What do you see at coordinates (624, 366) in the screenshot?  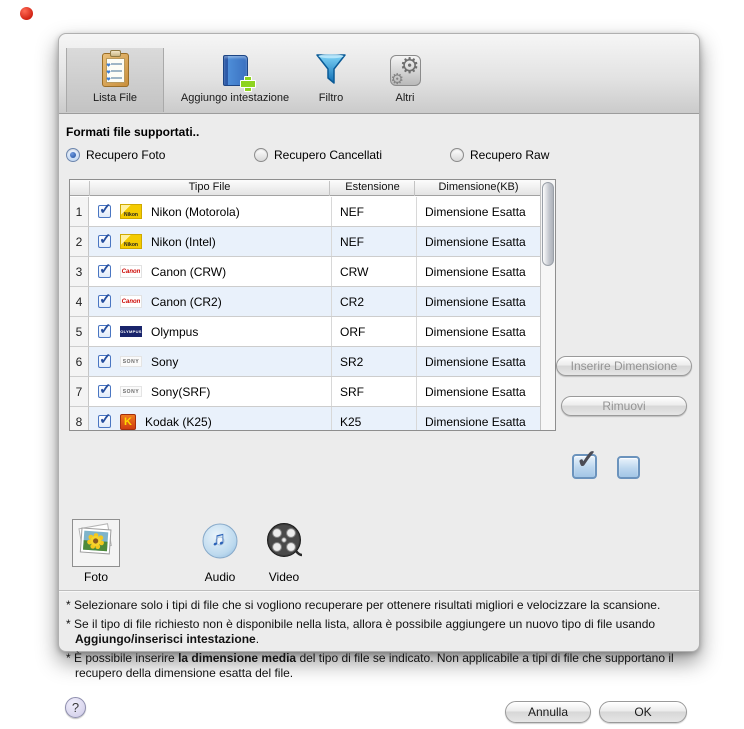 I see `inserire-dimensione-button: Inserire Dimensione` at bounding box center [624, 366].